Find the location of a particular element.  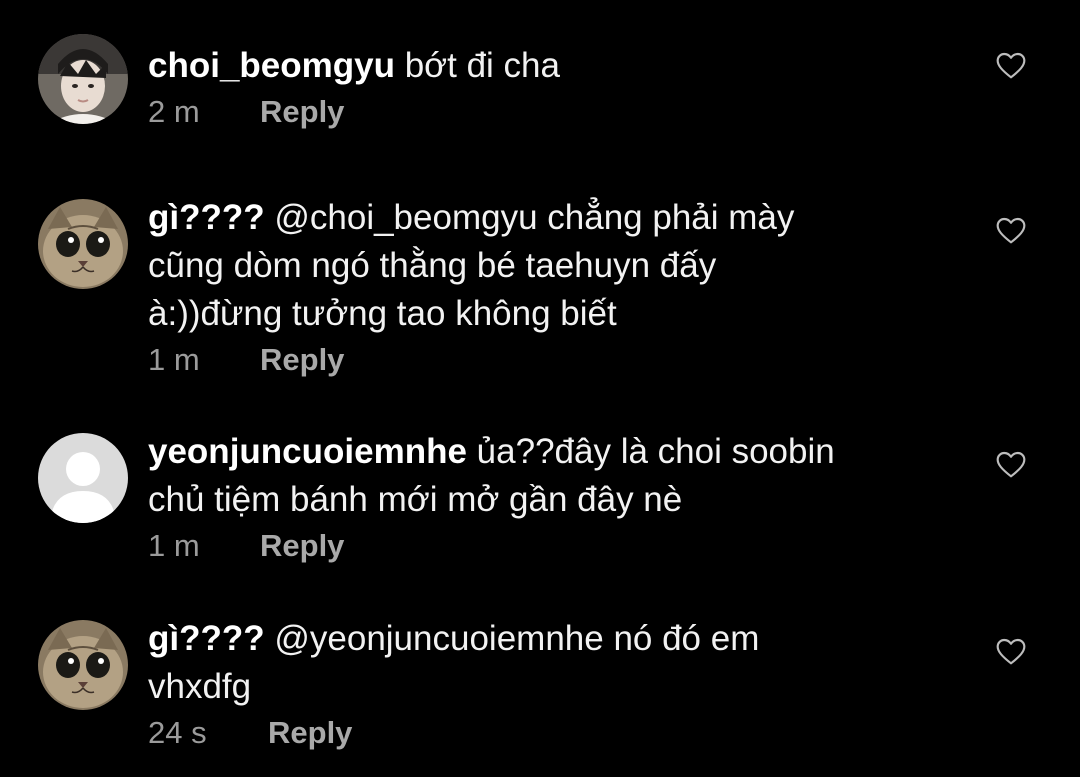

comment-meta: 24 s Reply is located at coordinates (548, 733).